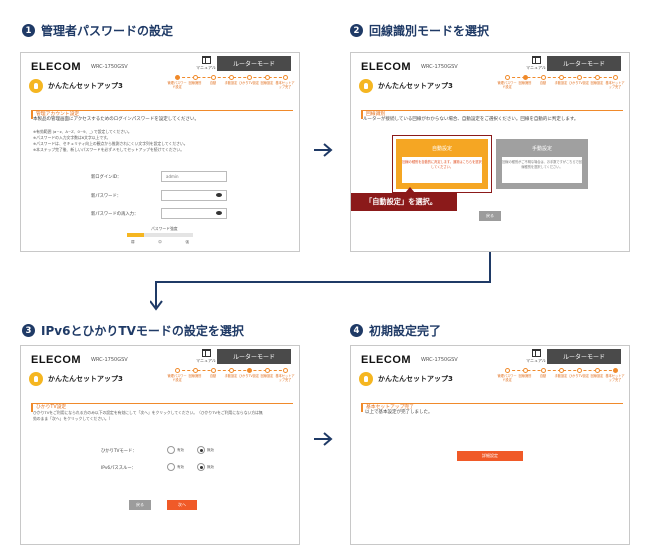 This screenshot has height=550, width=650. I want to click on step1-heading: 1 管理者パスワードの設定, so click(97, 30).